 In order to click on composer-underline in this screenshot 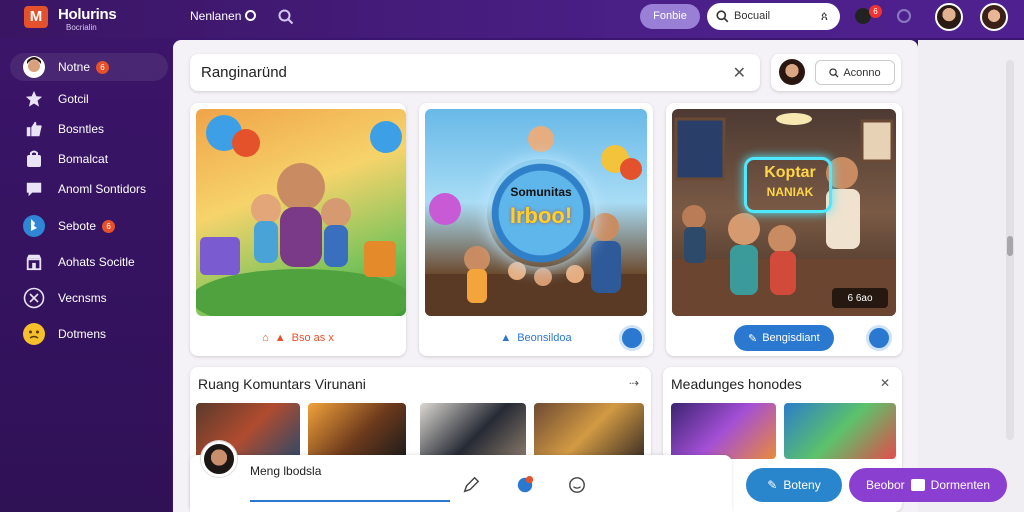, I will do `click(350, 501)`.